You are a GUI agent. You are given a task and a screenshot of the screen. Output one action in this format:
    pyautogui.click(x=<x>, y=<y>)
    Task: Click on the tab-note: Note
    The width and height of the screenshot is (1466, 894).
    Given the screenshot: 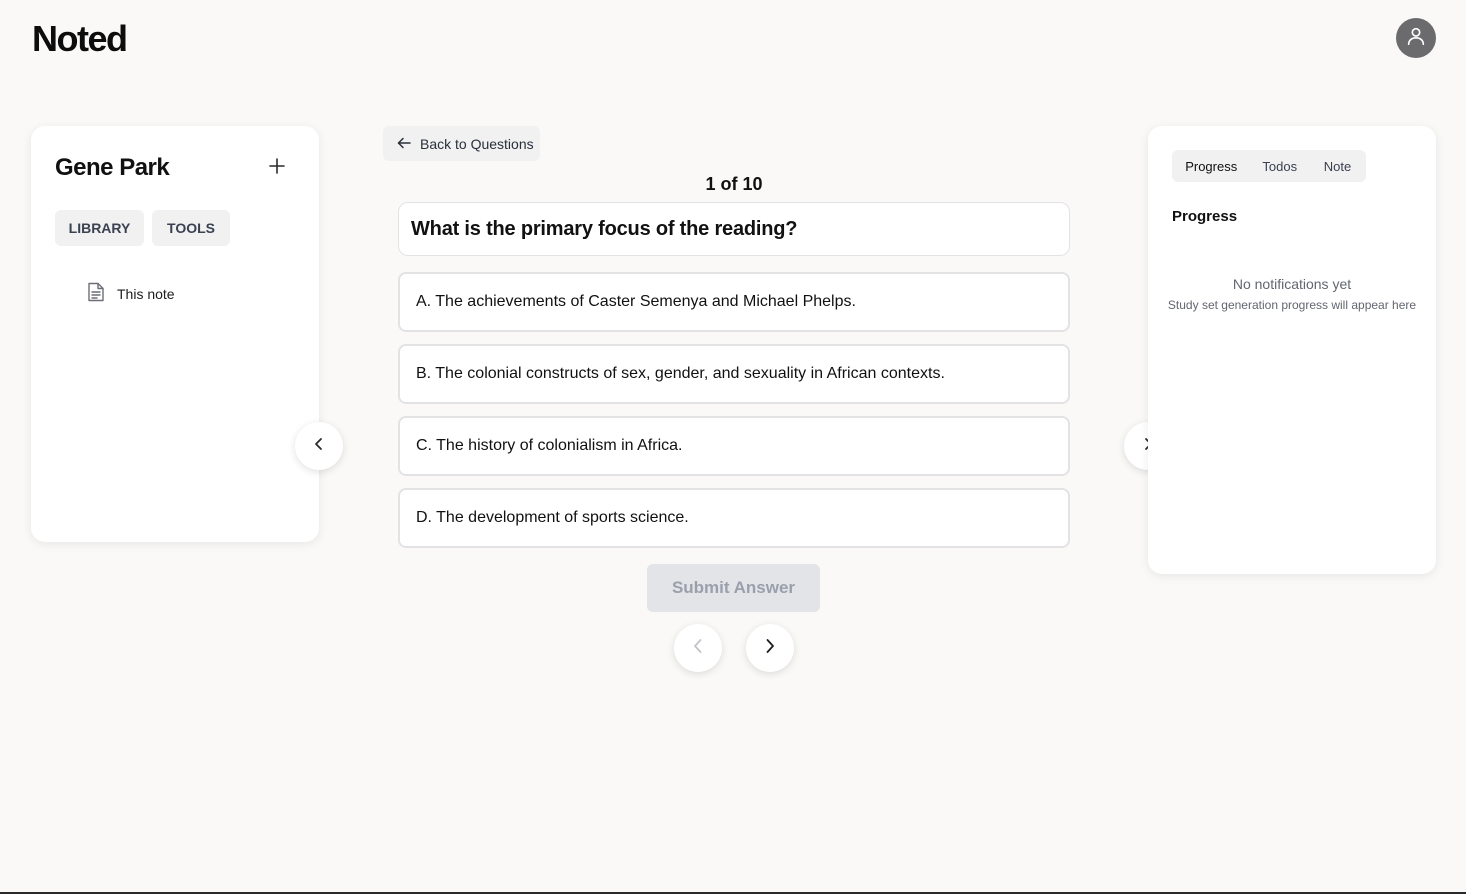 What is the action you would take?
    pyautogui.click(x=1337, y=166)
    